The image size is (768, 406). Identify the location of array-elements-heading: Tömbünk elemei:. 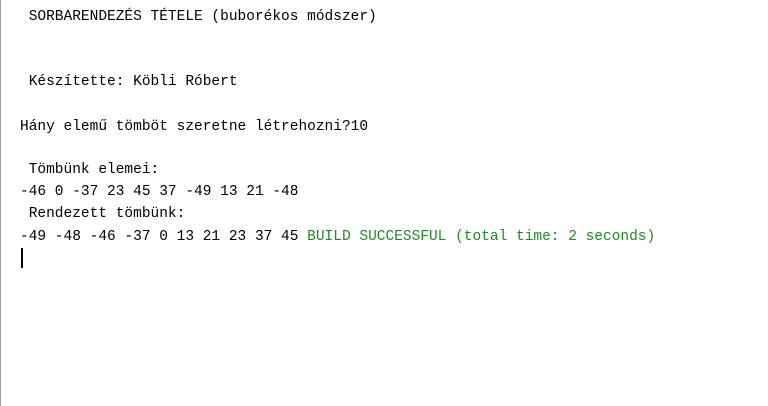
(90, 170).